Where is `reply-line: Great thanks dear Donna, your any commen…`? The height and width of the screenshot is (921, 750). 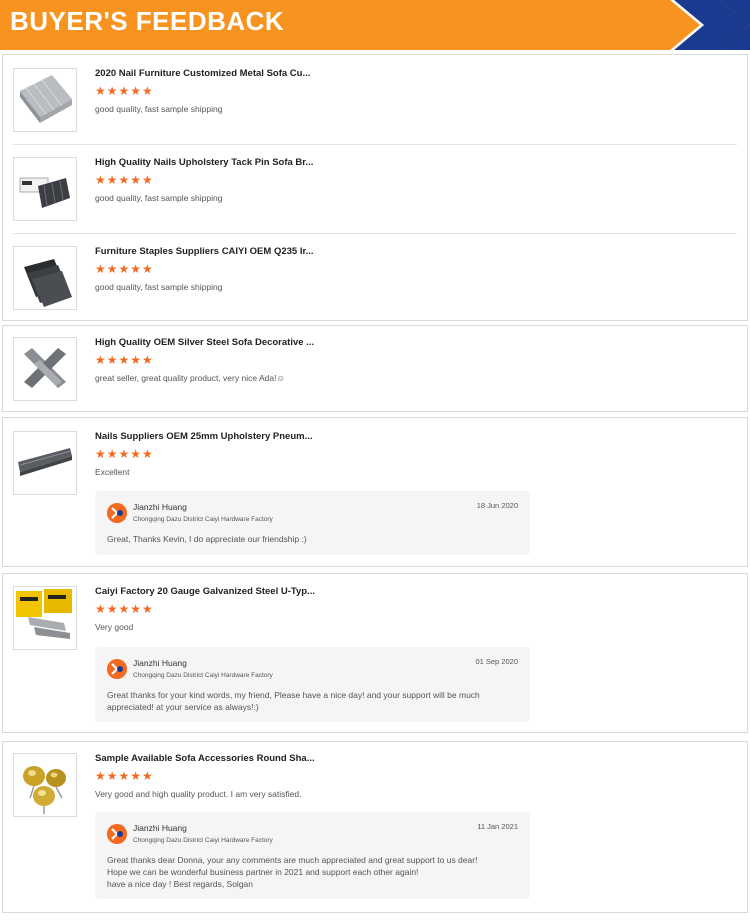 reply-line: Great thanks dear Donna, your any commen… is located at coordinates (292, 860).